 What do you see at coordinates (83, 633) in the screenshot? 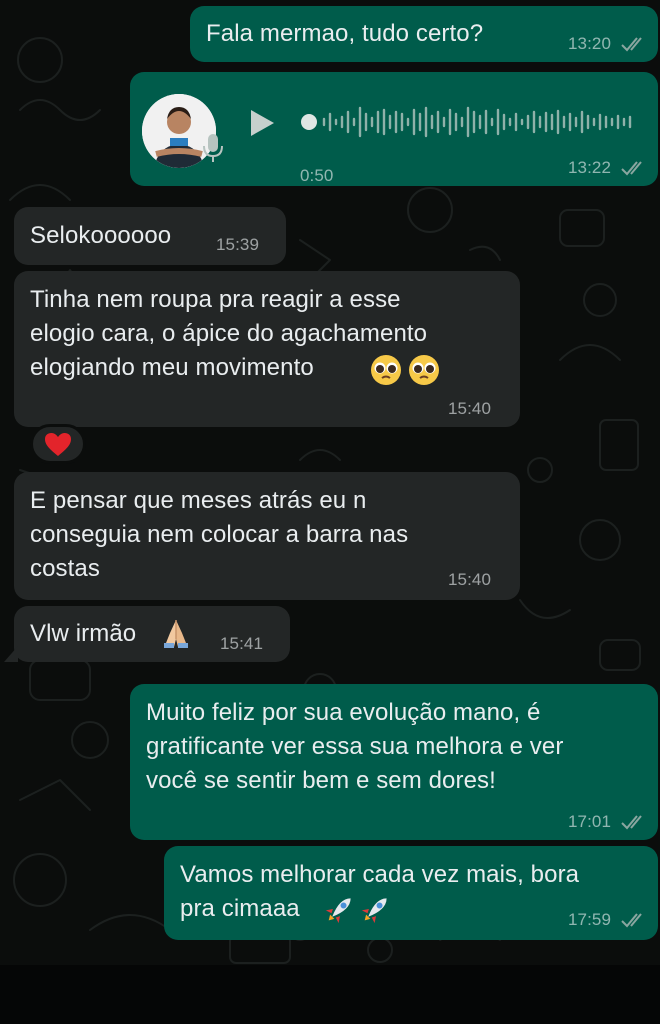
I see `message-text: Vlw irmão` at bounding box center [83, 633].